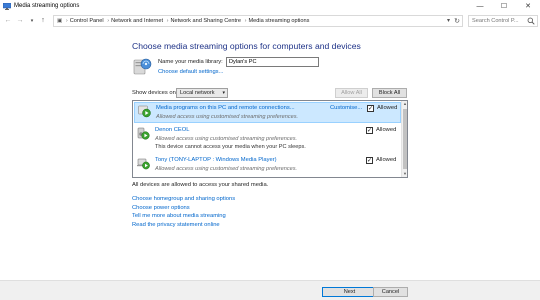 The height and width of the screenshot is (300, 540). Describe the element at coordinates (480, 6) in the screenshot. I see `minimize-button: —` at that location.